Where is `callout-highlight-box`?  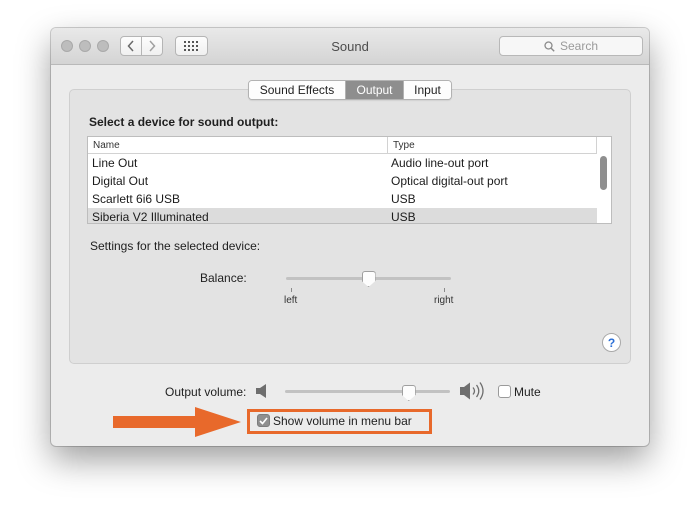
callout-highlight-box is located at coordinates (339, 421).